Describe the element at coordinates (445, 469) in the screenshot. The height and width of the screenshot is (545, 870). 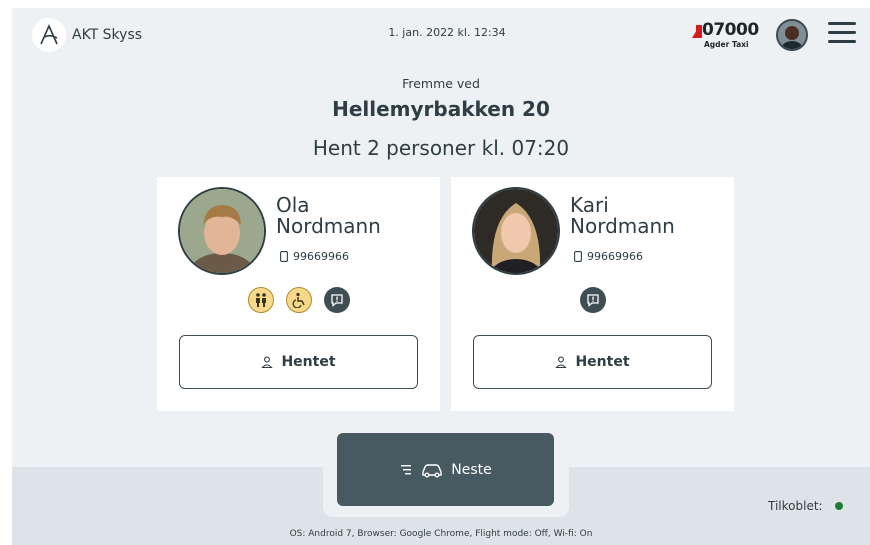
I see `next-button: Neste` at that location.